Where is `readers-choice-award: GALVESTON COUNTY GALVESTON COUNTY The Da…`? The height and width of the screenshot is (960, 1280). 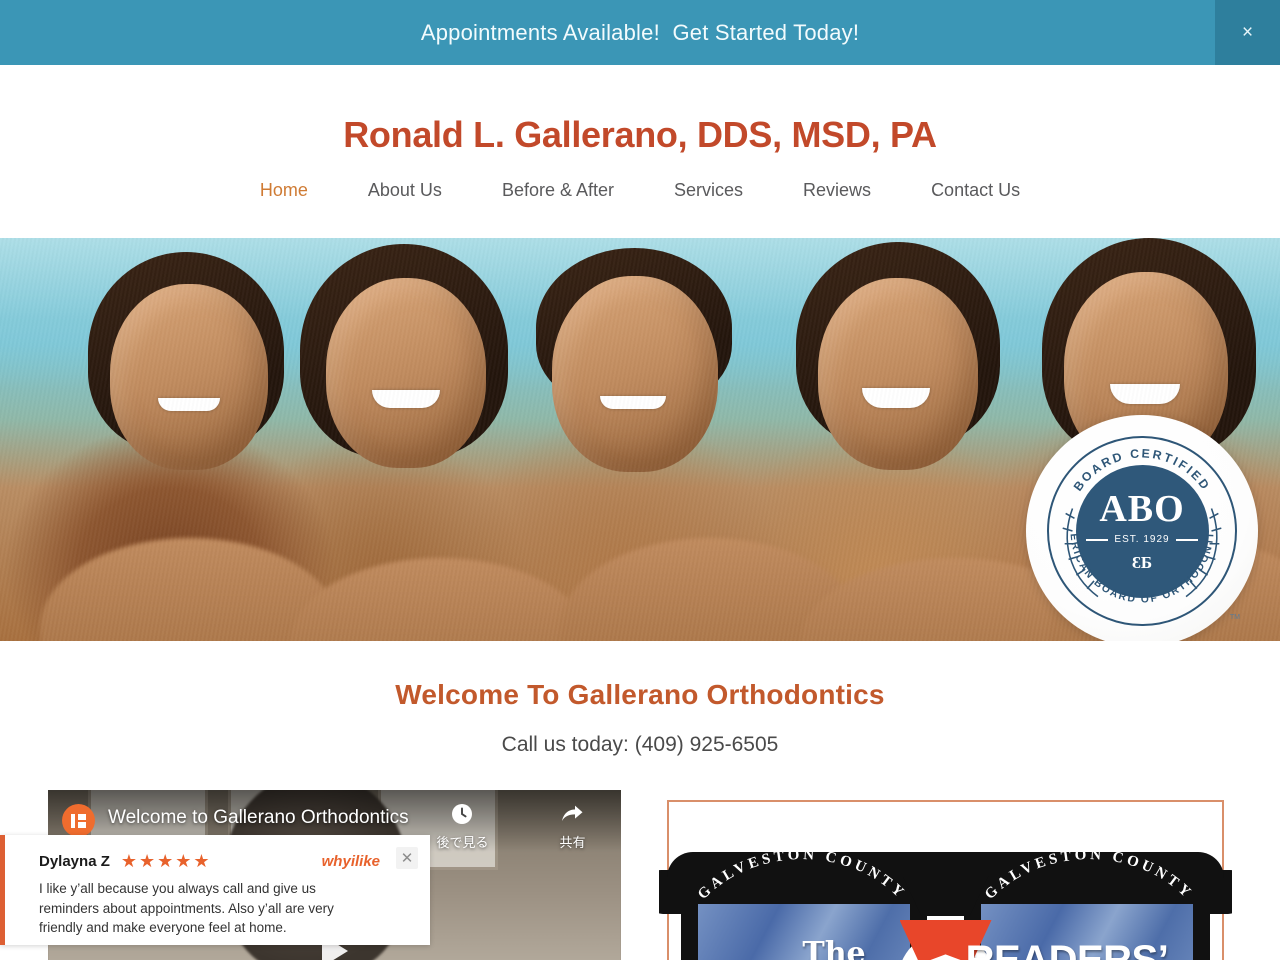 readers-choice-award: GALVESTON COUNTY GALVESTON COUNTY The Da… is located at coordinates (945, 875).